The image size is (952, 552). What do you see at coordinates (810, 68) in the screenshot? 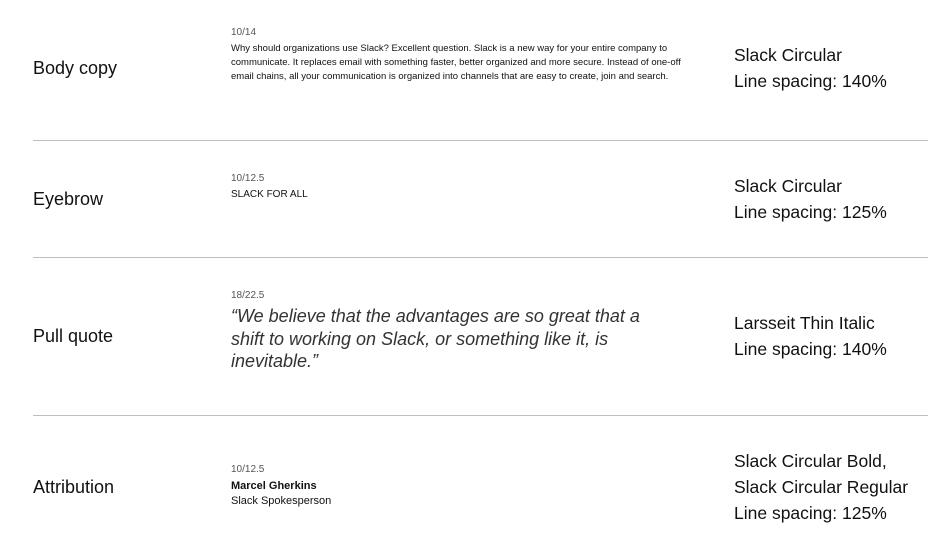
I see `font-info: Slack Circular Line spacing: 140%` at bounding box center [810, 68].